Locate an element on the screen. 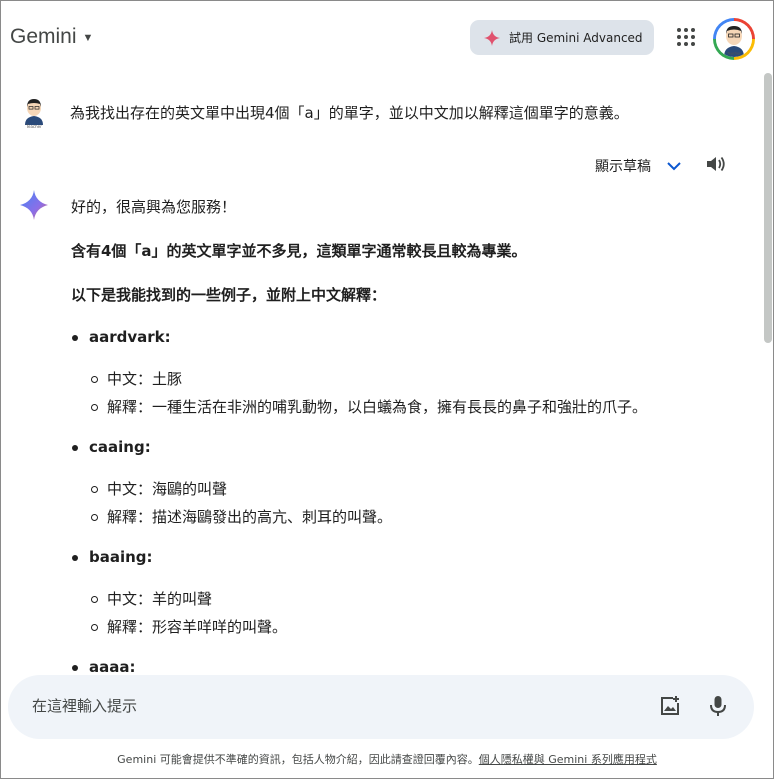 The image size is (774, 779). list-item: baaing: 中文：羊的叫聲 解釋：形容羊咩咩的叫聲。 is located at coordinates (401, 592).